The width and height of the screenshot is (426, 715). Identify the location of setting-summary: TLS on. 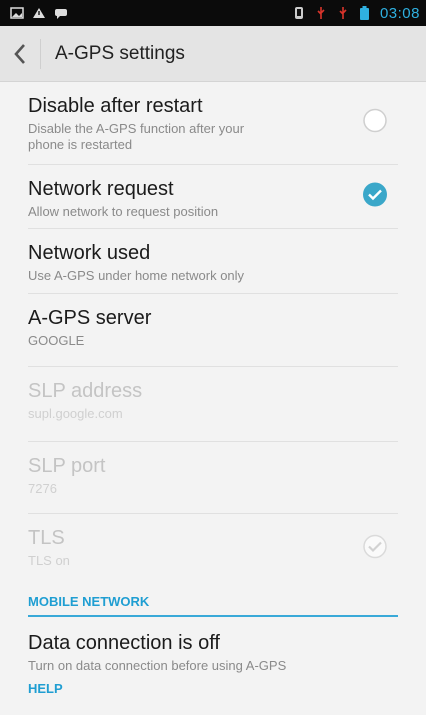
(49, 560).